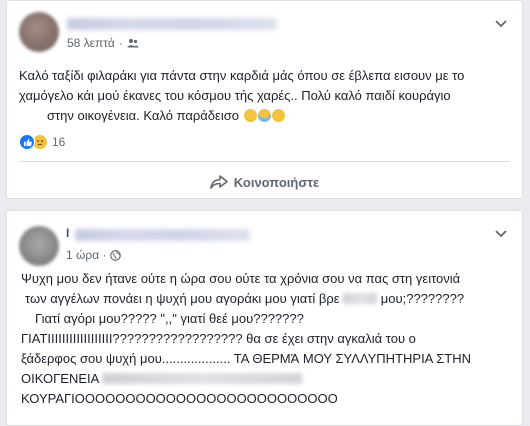 Image resolution: width=530 pixels, height=426 pixels. I want to click on post-meta: 58 λεπτά ·, so click(103, 43).